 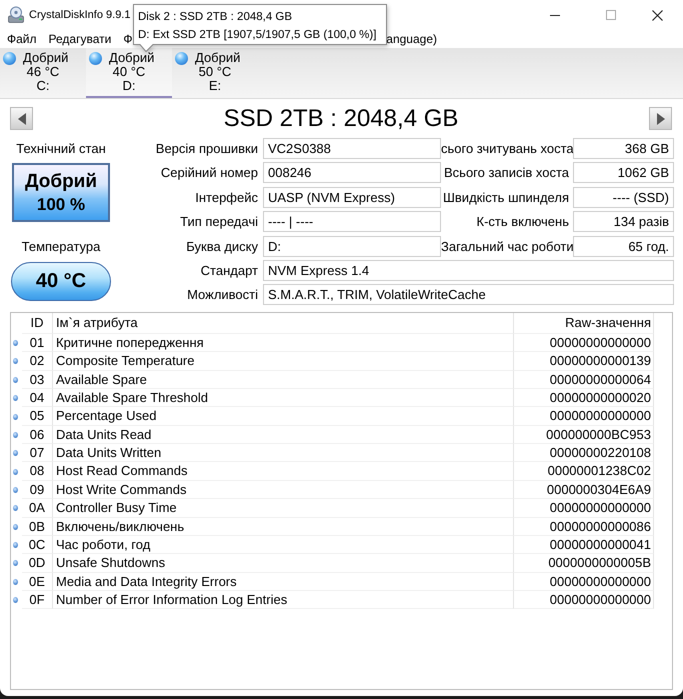 I want to click on raw-value: 00000000000020, so click(x=583, y=398).